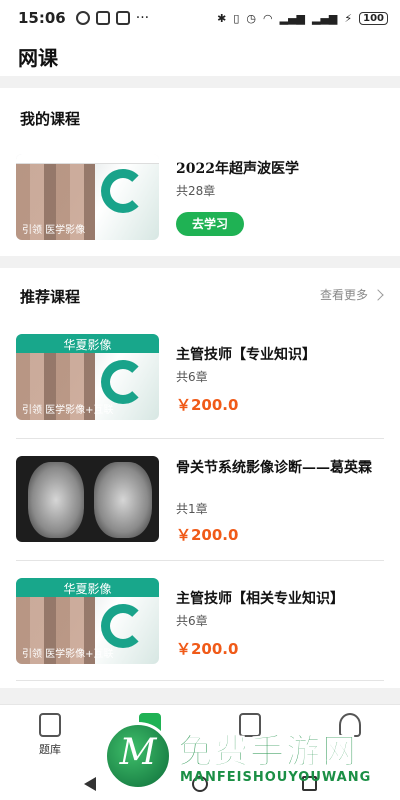 This screenshot has width=400, height=800. Describe the element at coordinates (200, 56) in the screenshot. I see `app-header: 网课` at that location.